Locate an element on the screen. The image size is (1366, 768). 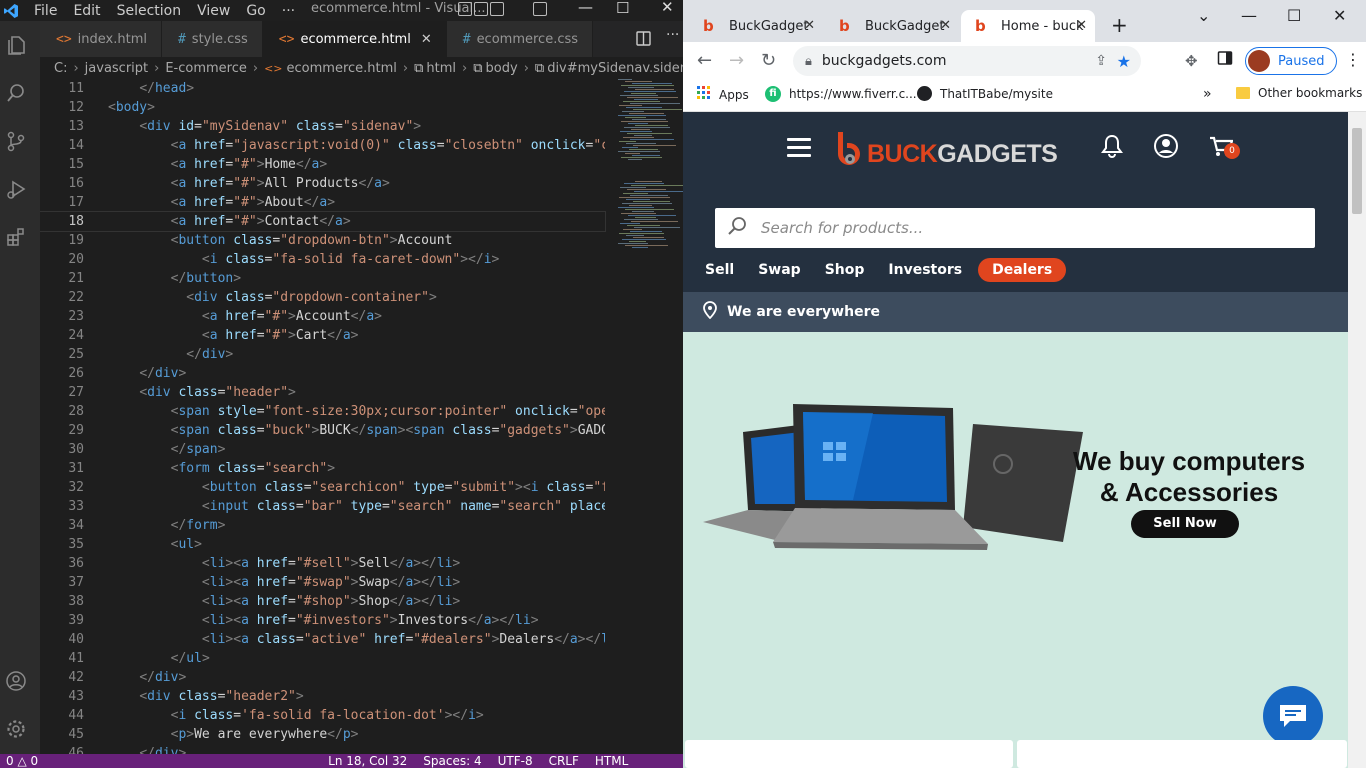
code-line: 19 <button class="dropdown-btn">Account is located at coordinates (322, 240).